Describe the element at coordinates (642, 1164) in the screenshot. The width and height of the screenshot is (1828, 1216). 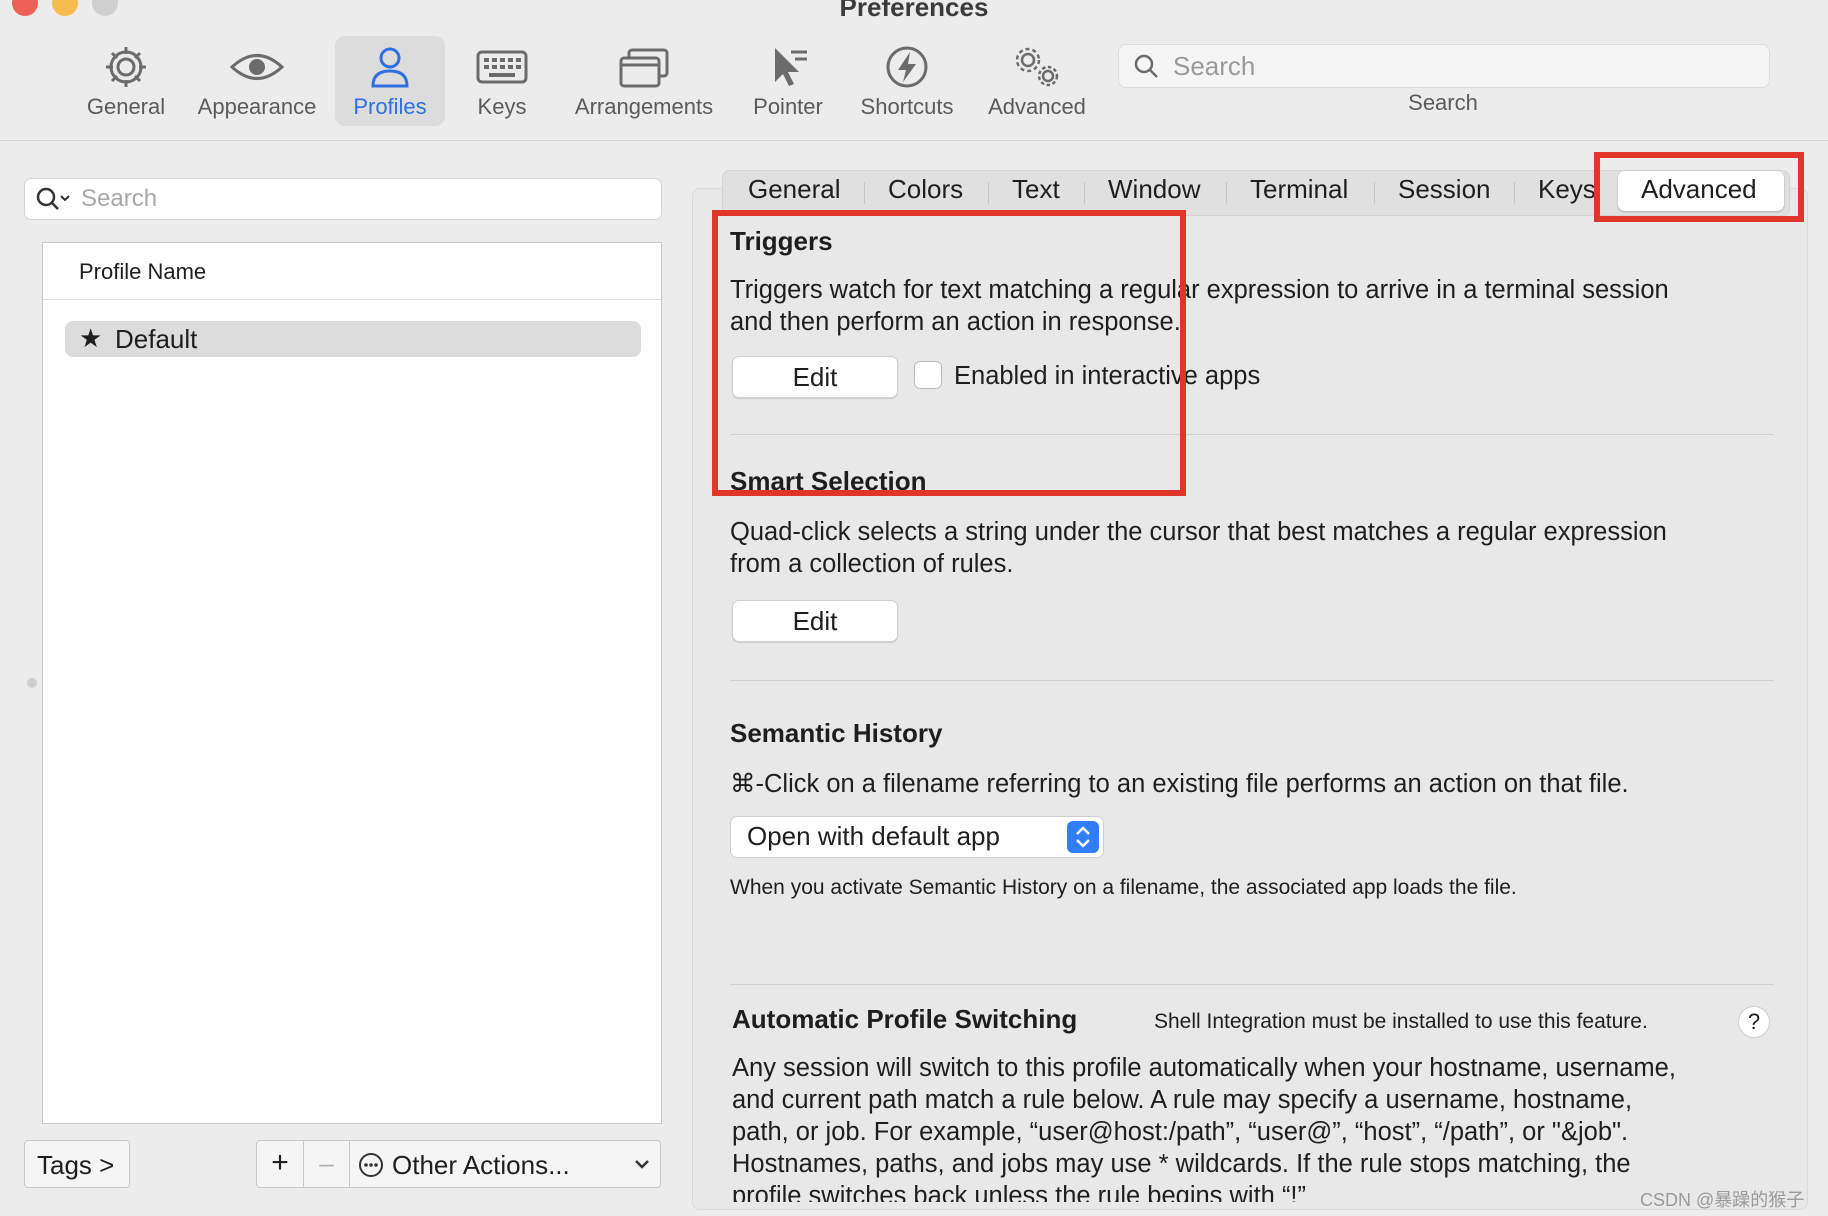
I see `chevron-down-icon` at that location.